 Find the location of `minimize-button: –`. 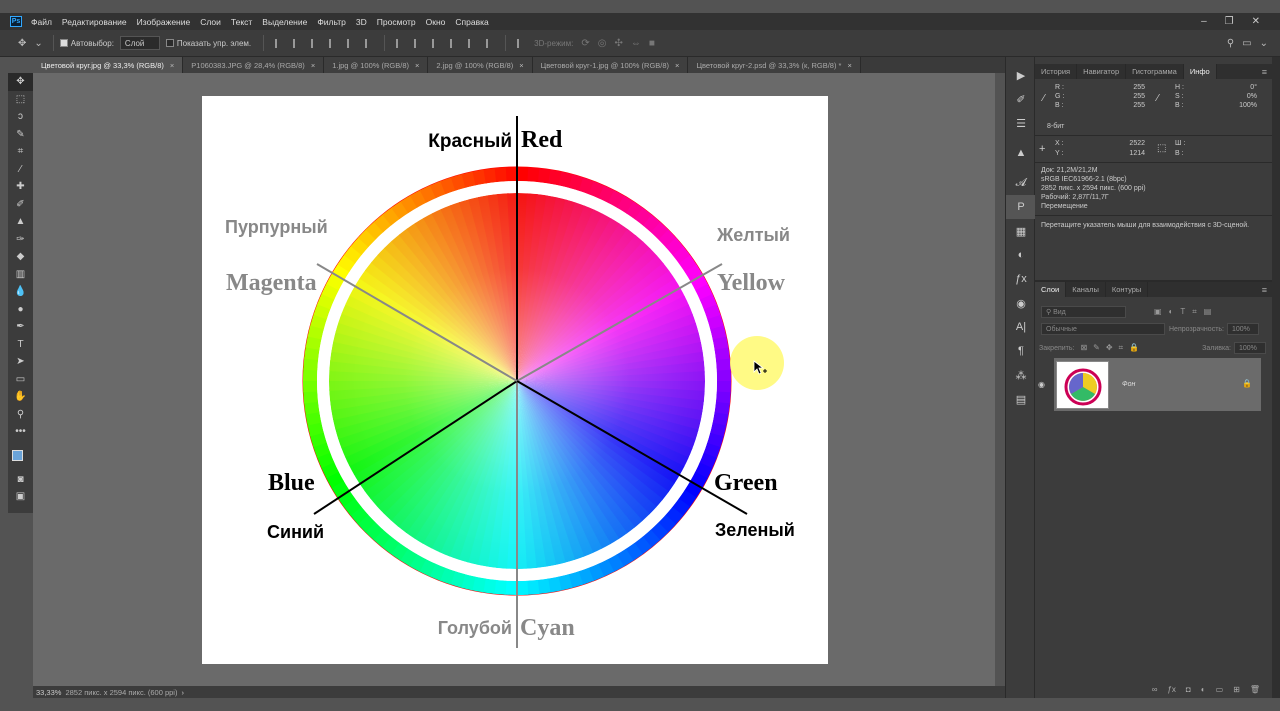

minimize-button: – is located at coordinates (1204, 21).